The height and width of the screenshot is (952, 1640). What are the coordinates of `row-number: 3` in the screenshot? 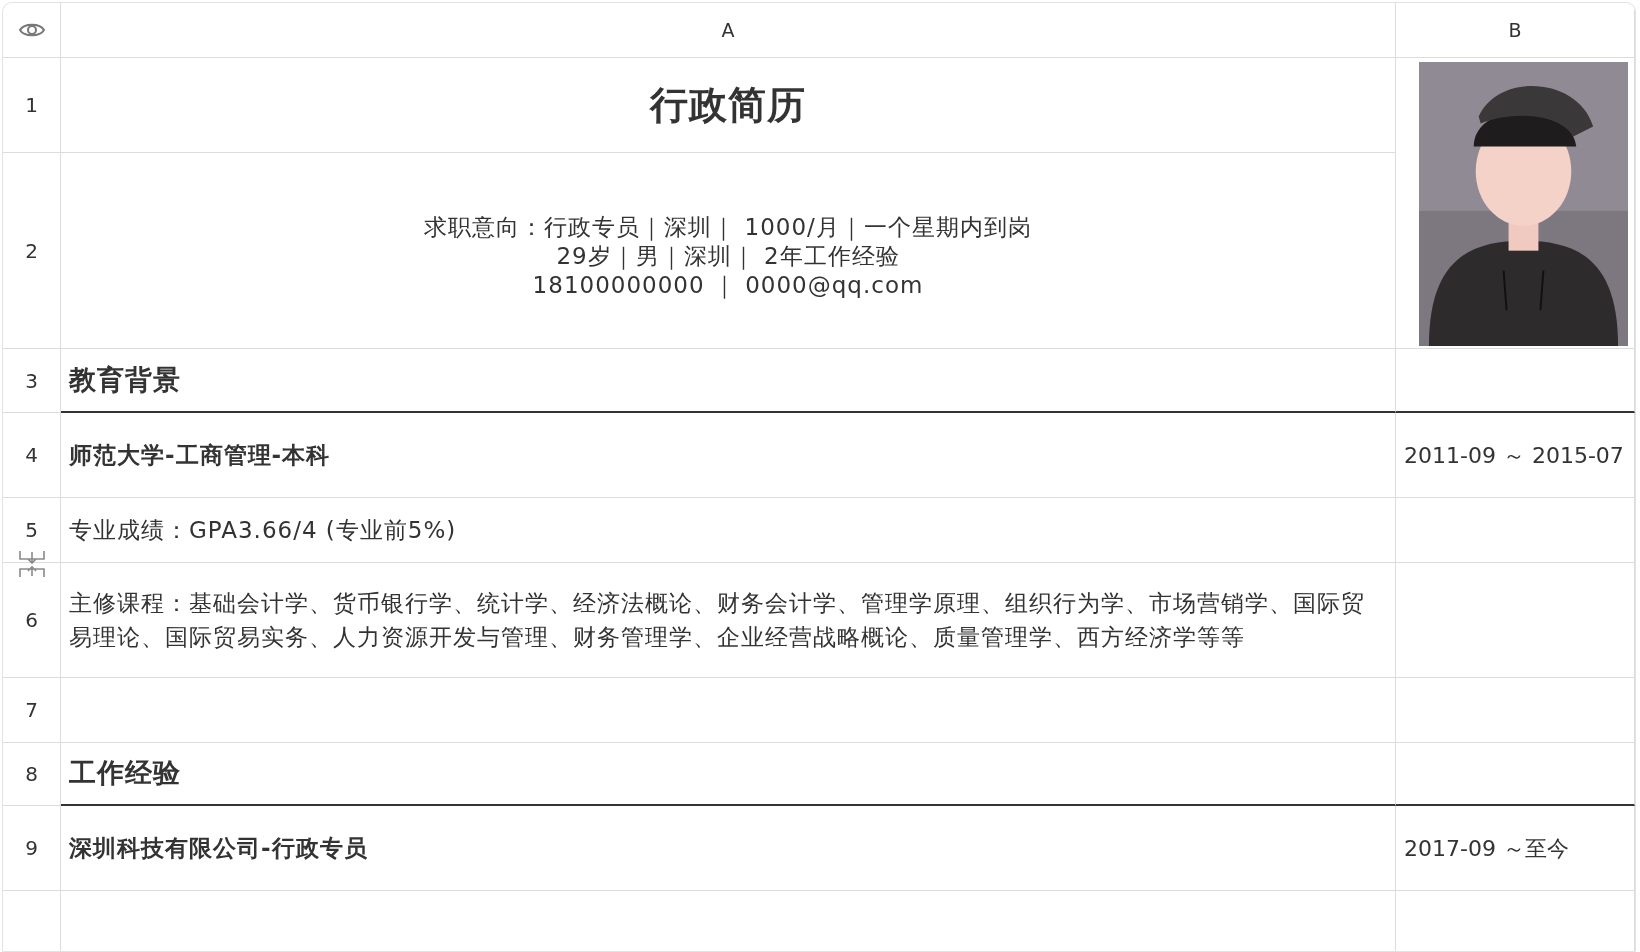 It's located at (32, 381).